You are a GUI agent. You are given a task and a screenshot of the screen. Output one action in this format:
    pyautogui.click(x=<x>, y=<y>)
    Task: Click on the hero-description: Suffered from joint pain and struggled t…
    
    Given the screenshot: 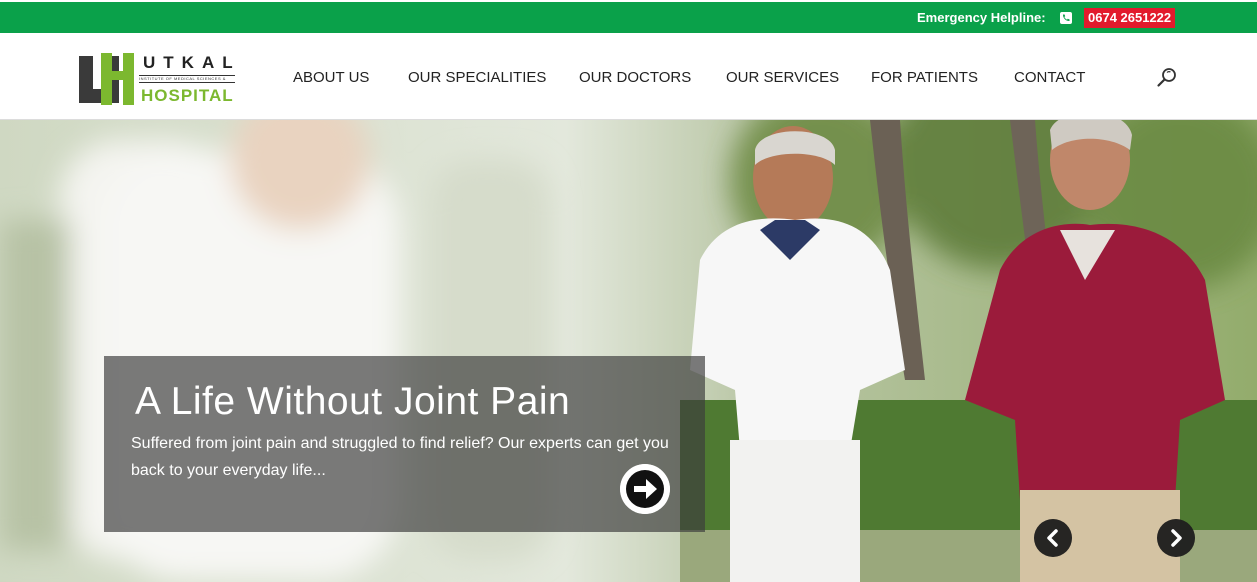 What is the action you would take?
    pyautogui.click(x=400, y=457)
    